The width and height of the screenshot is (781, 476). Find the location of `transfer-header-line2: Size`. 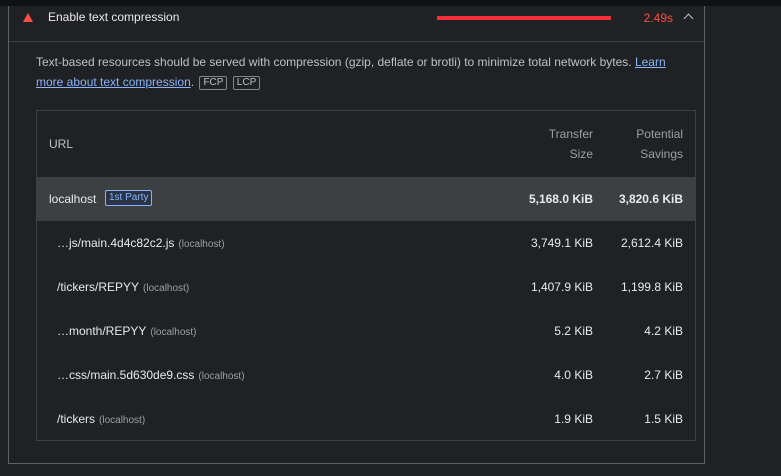

transfer-header-line2: Size is located at coordinates (581, 154).